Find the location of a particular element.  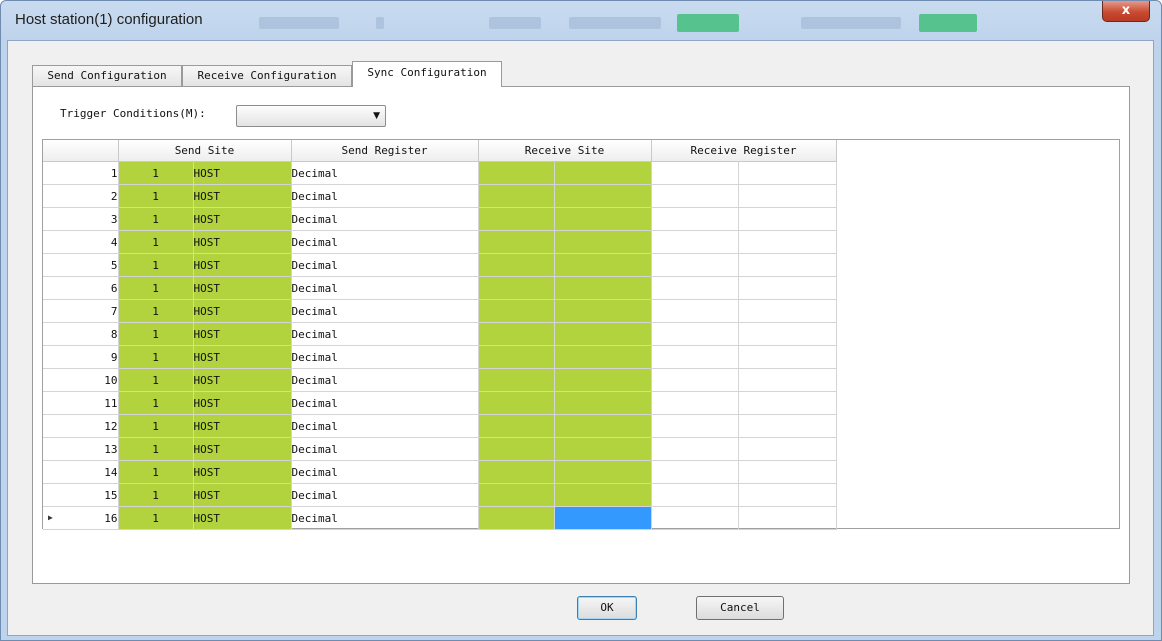

table-row: 13 1 HOST Decimal is located at coordinates (440, 449).